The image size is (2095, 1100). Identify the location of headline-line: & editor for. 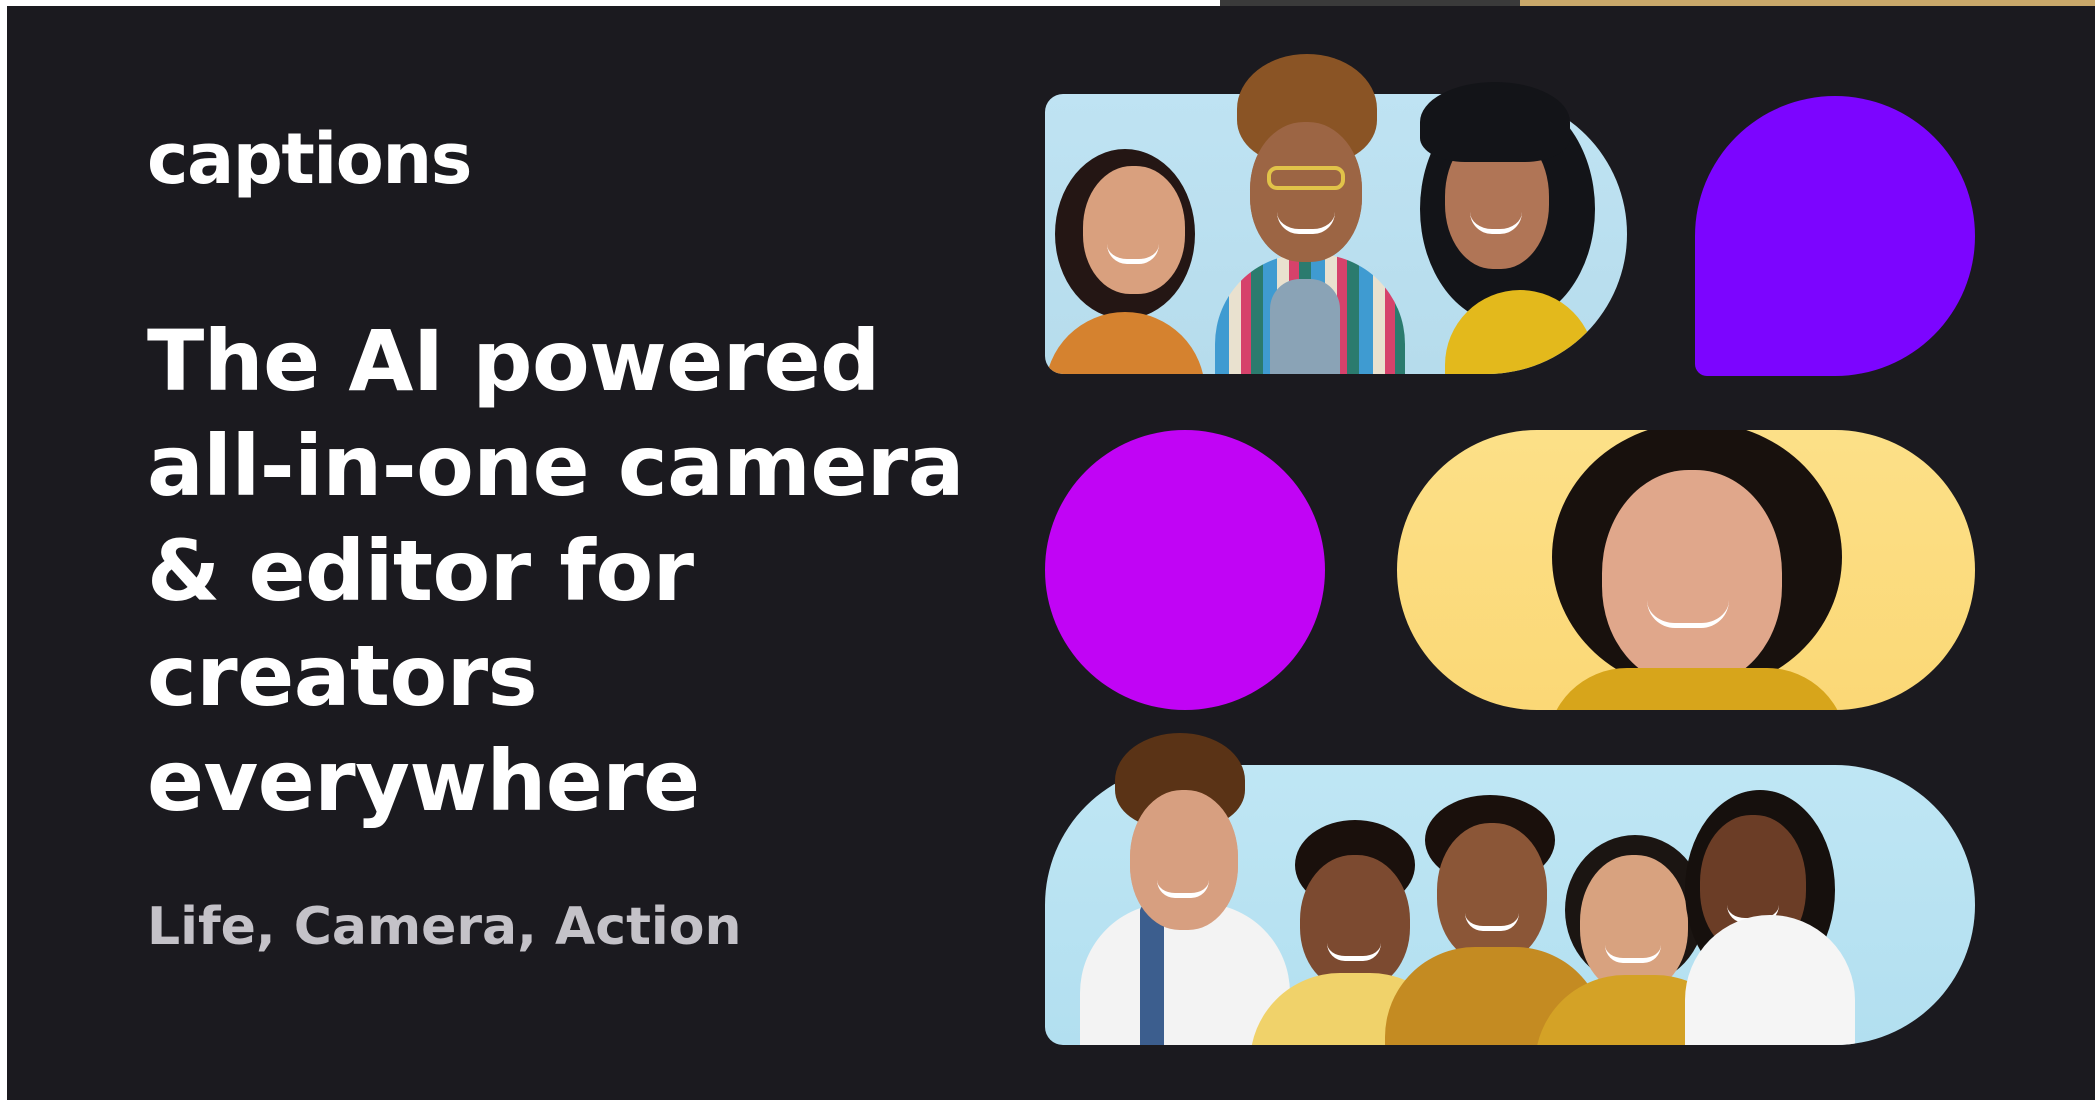
(420, 571).